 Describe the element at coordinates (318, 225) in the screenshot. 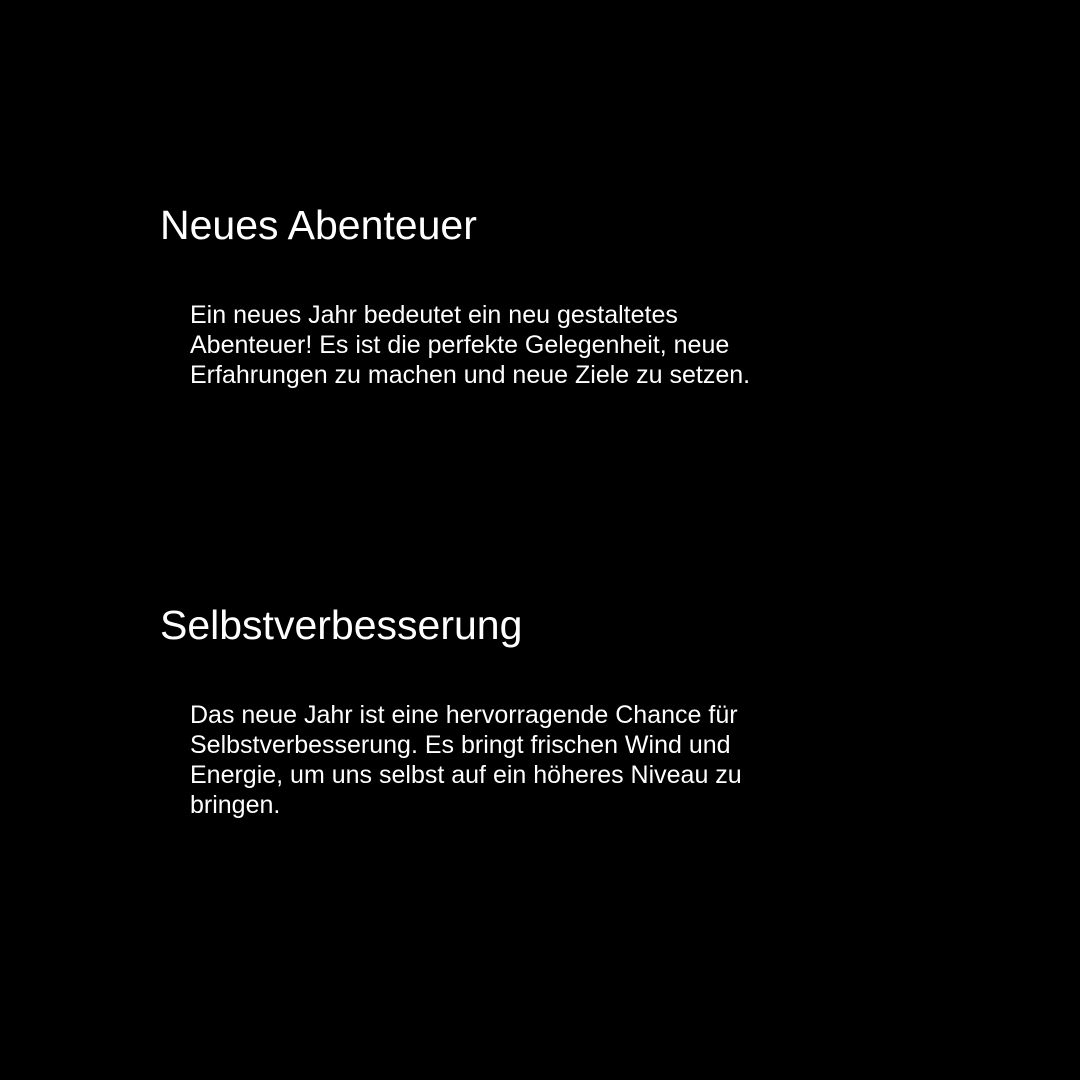

I see `section-heading: Neues Abenteuer` at that location.